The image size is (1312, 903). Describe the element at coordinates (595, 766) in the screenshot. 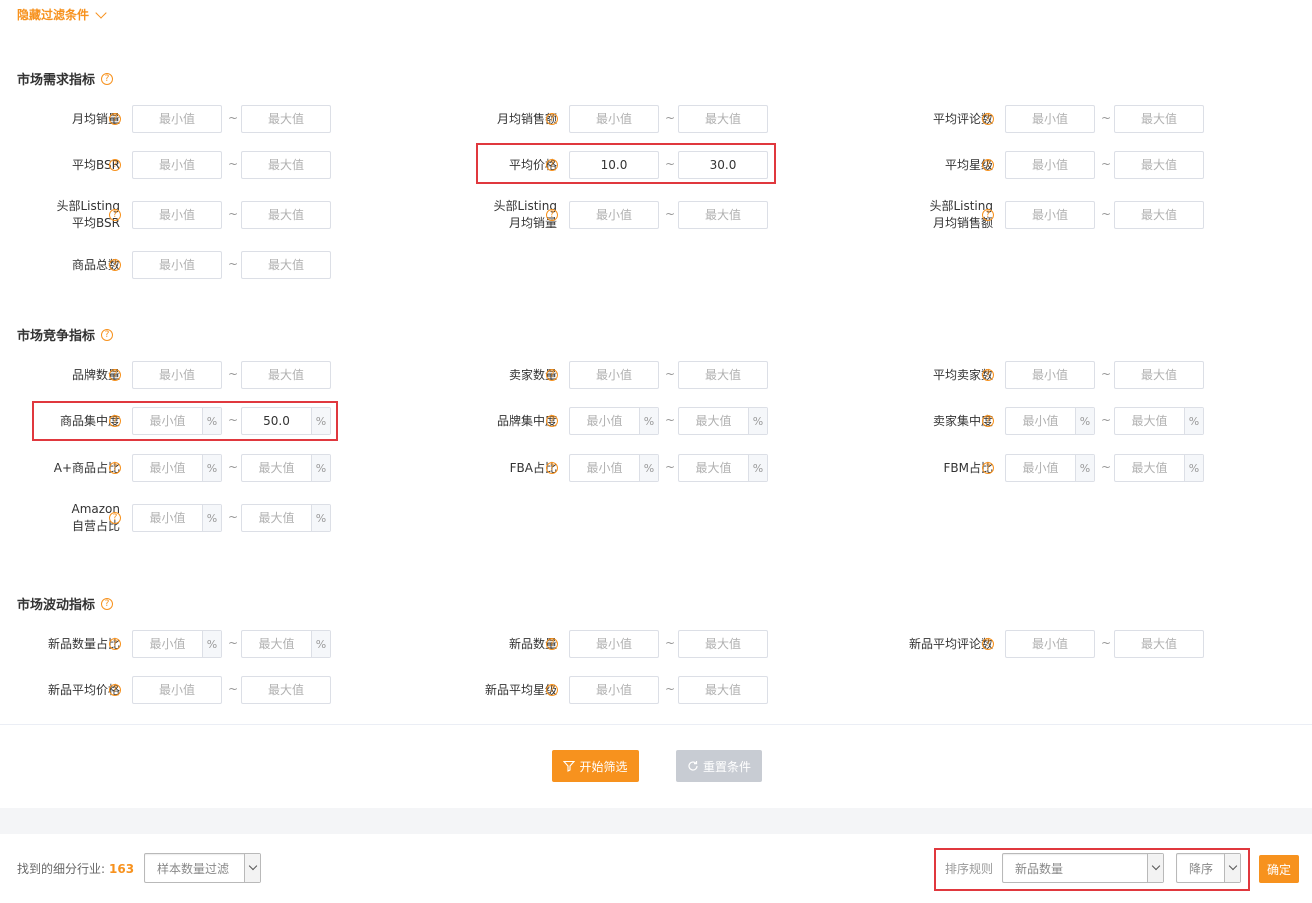

I see `start-filter-button: 开始筛选` at that location.